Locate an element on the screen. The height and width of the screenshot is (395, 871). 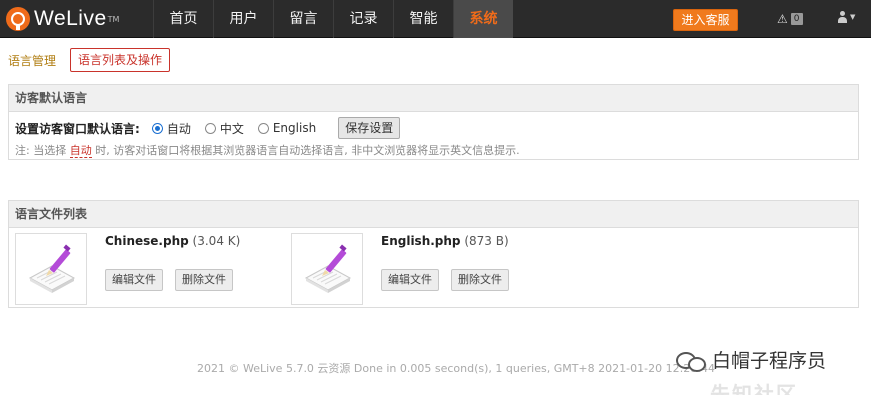
user-icon is located at coordinates (842, 17).